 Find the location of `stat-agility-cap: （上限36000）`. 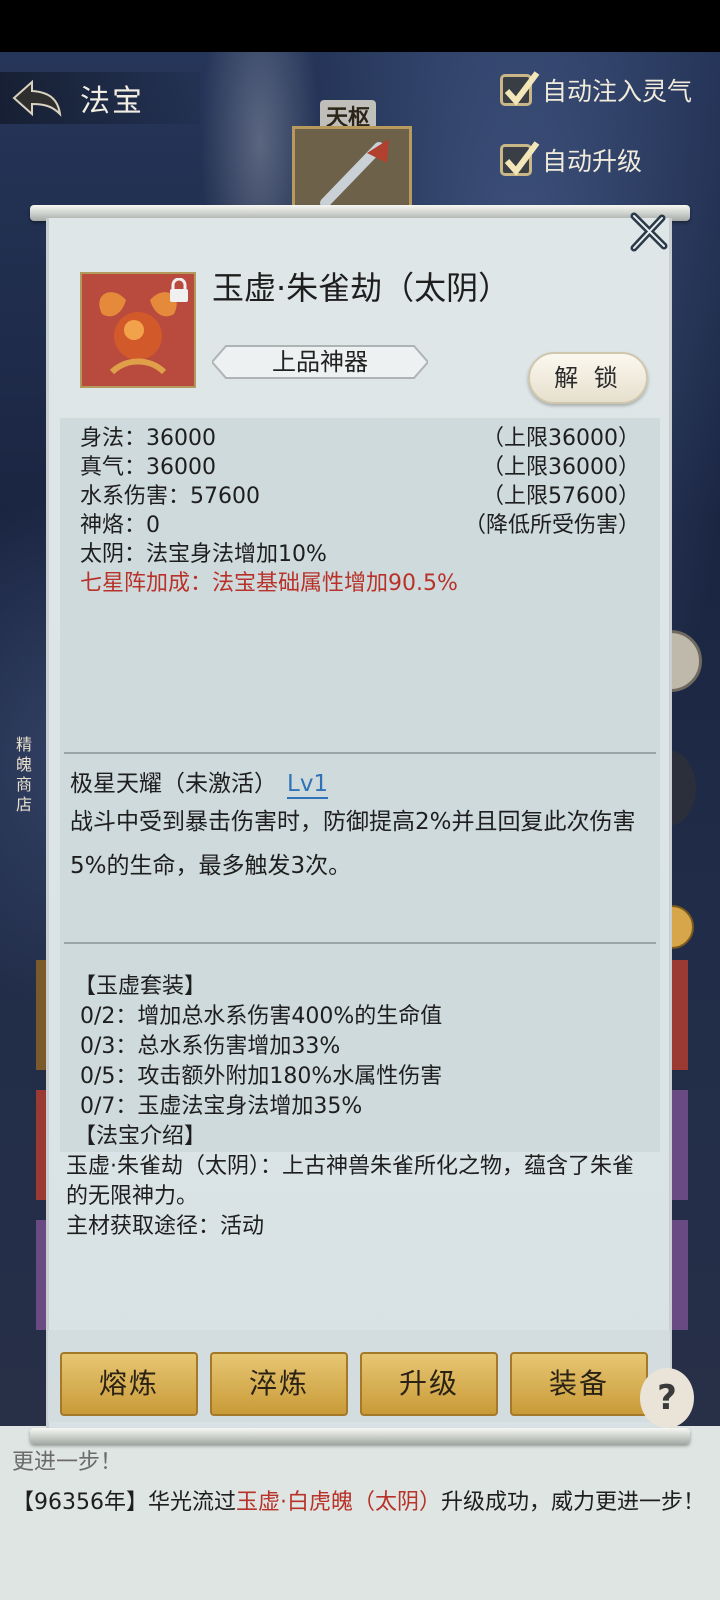

stat-agility-cap: （上限36000） is located at coordinates (561, 438).